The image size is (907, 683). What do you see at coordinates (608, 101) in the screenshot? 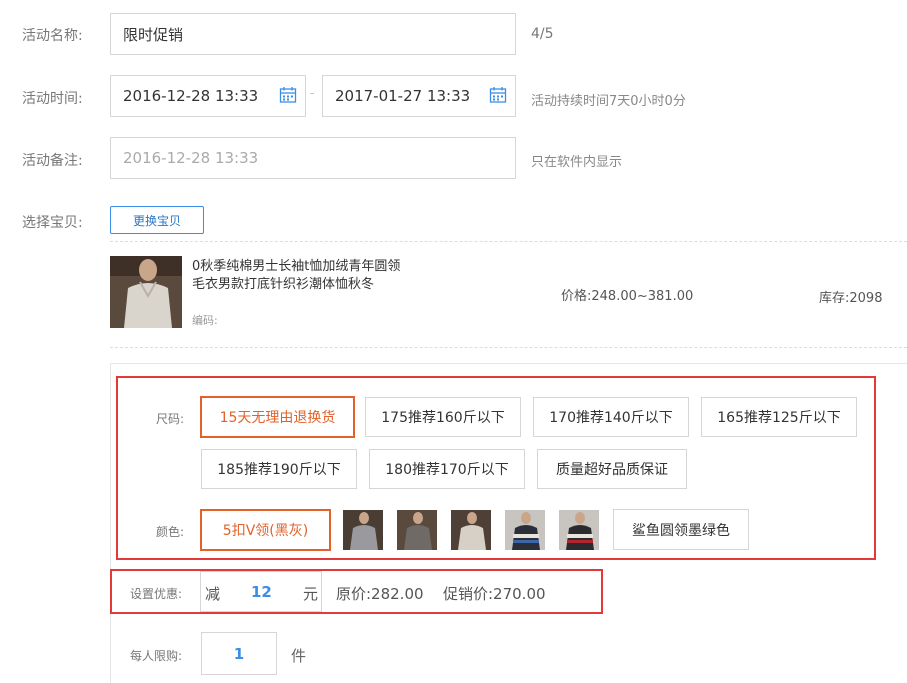
I see `duration-hint: 活动持续时间7天0小时0分` at bounding box center [608, 101].